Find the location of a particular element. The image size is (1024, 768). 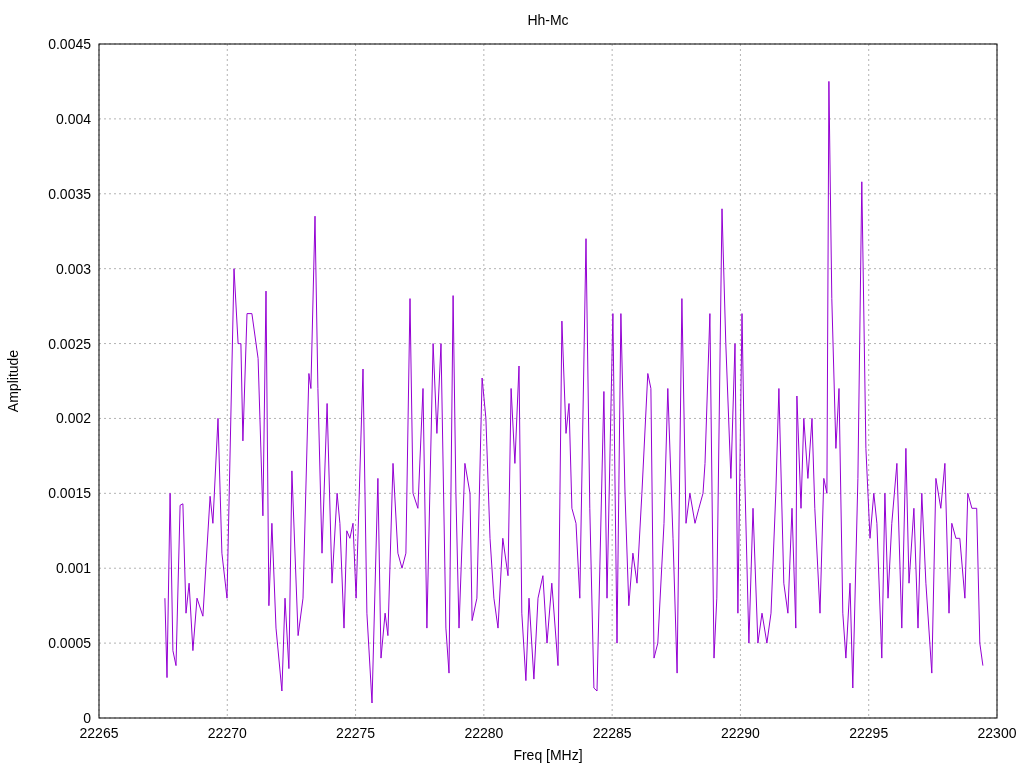

x-tick-label: 22270 is located at coordinates (227, 733).